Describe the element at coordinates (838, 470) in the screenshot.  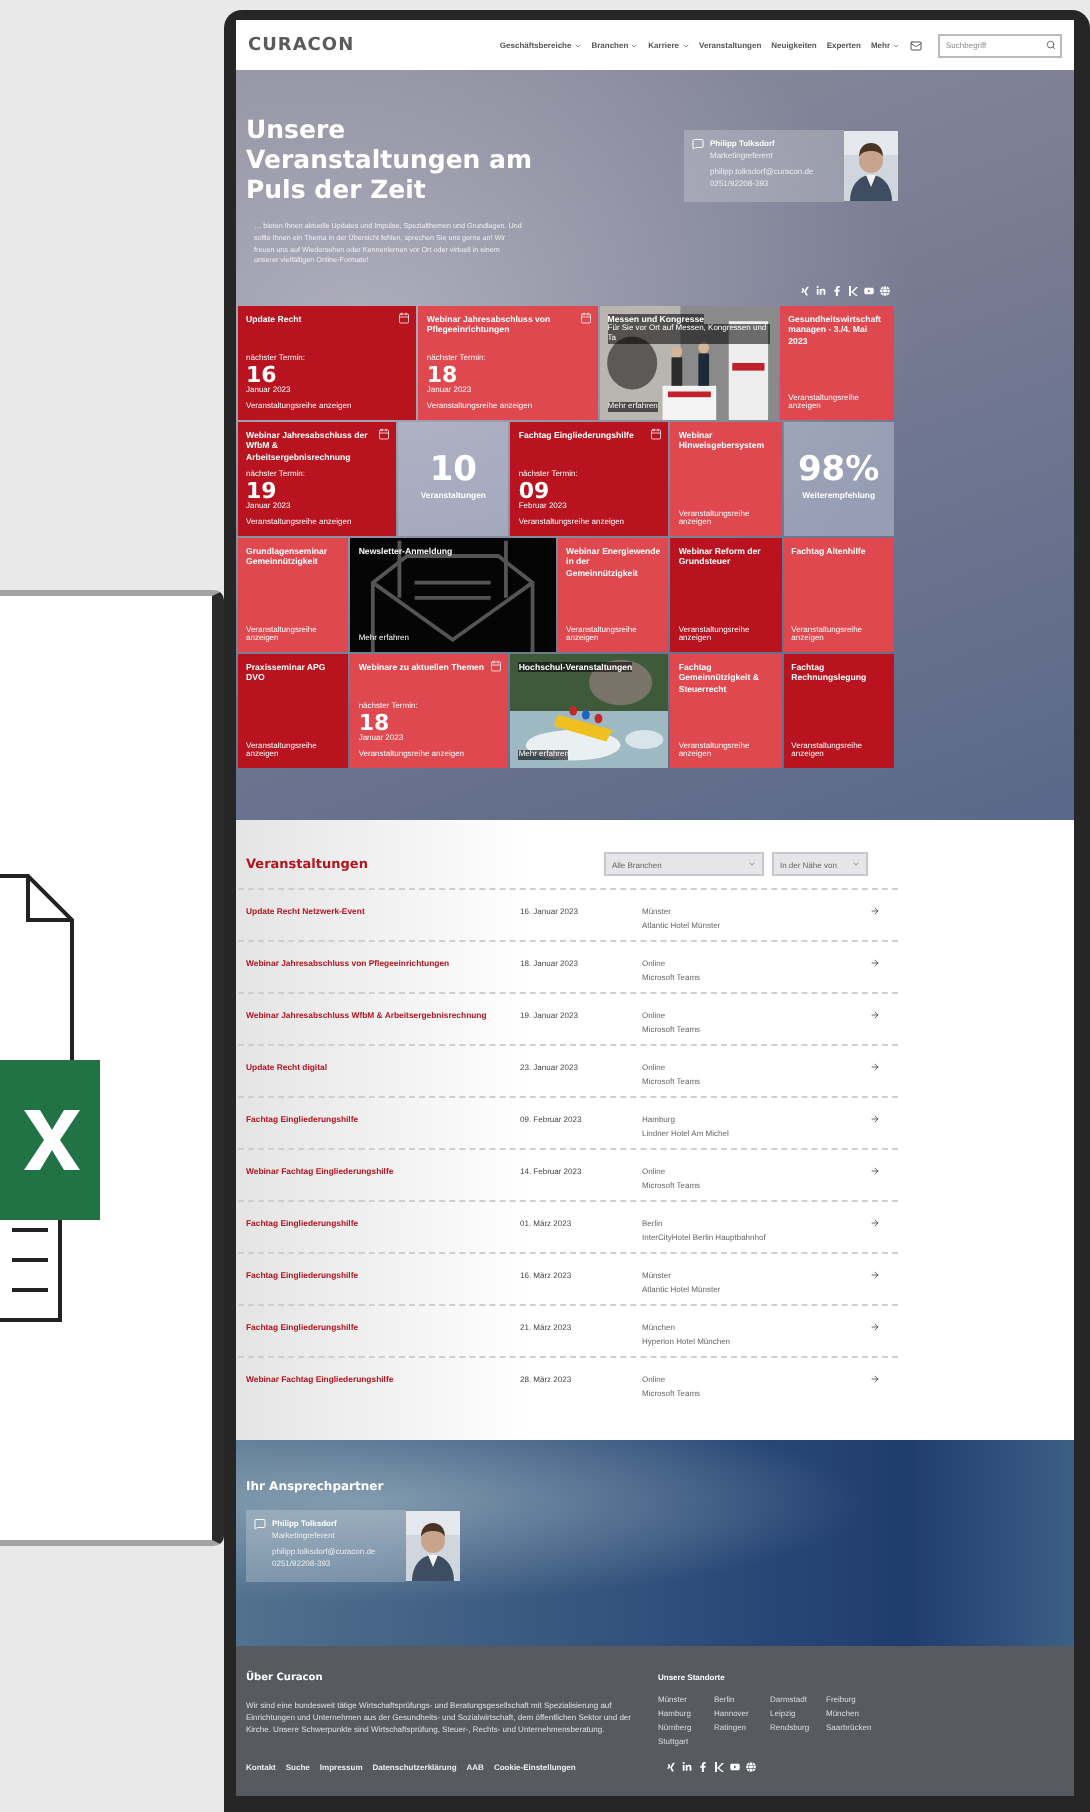
I see `stat-value: 98%` at that location.